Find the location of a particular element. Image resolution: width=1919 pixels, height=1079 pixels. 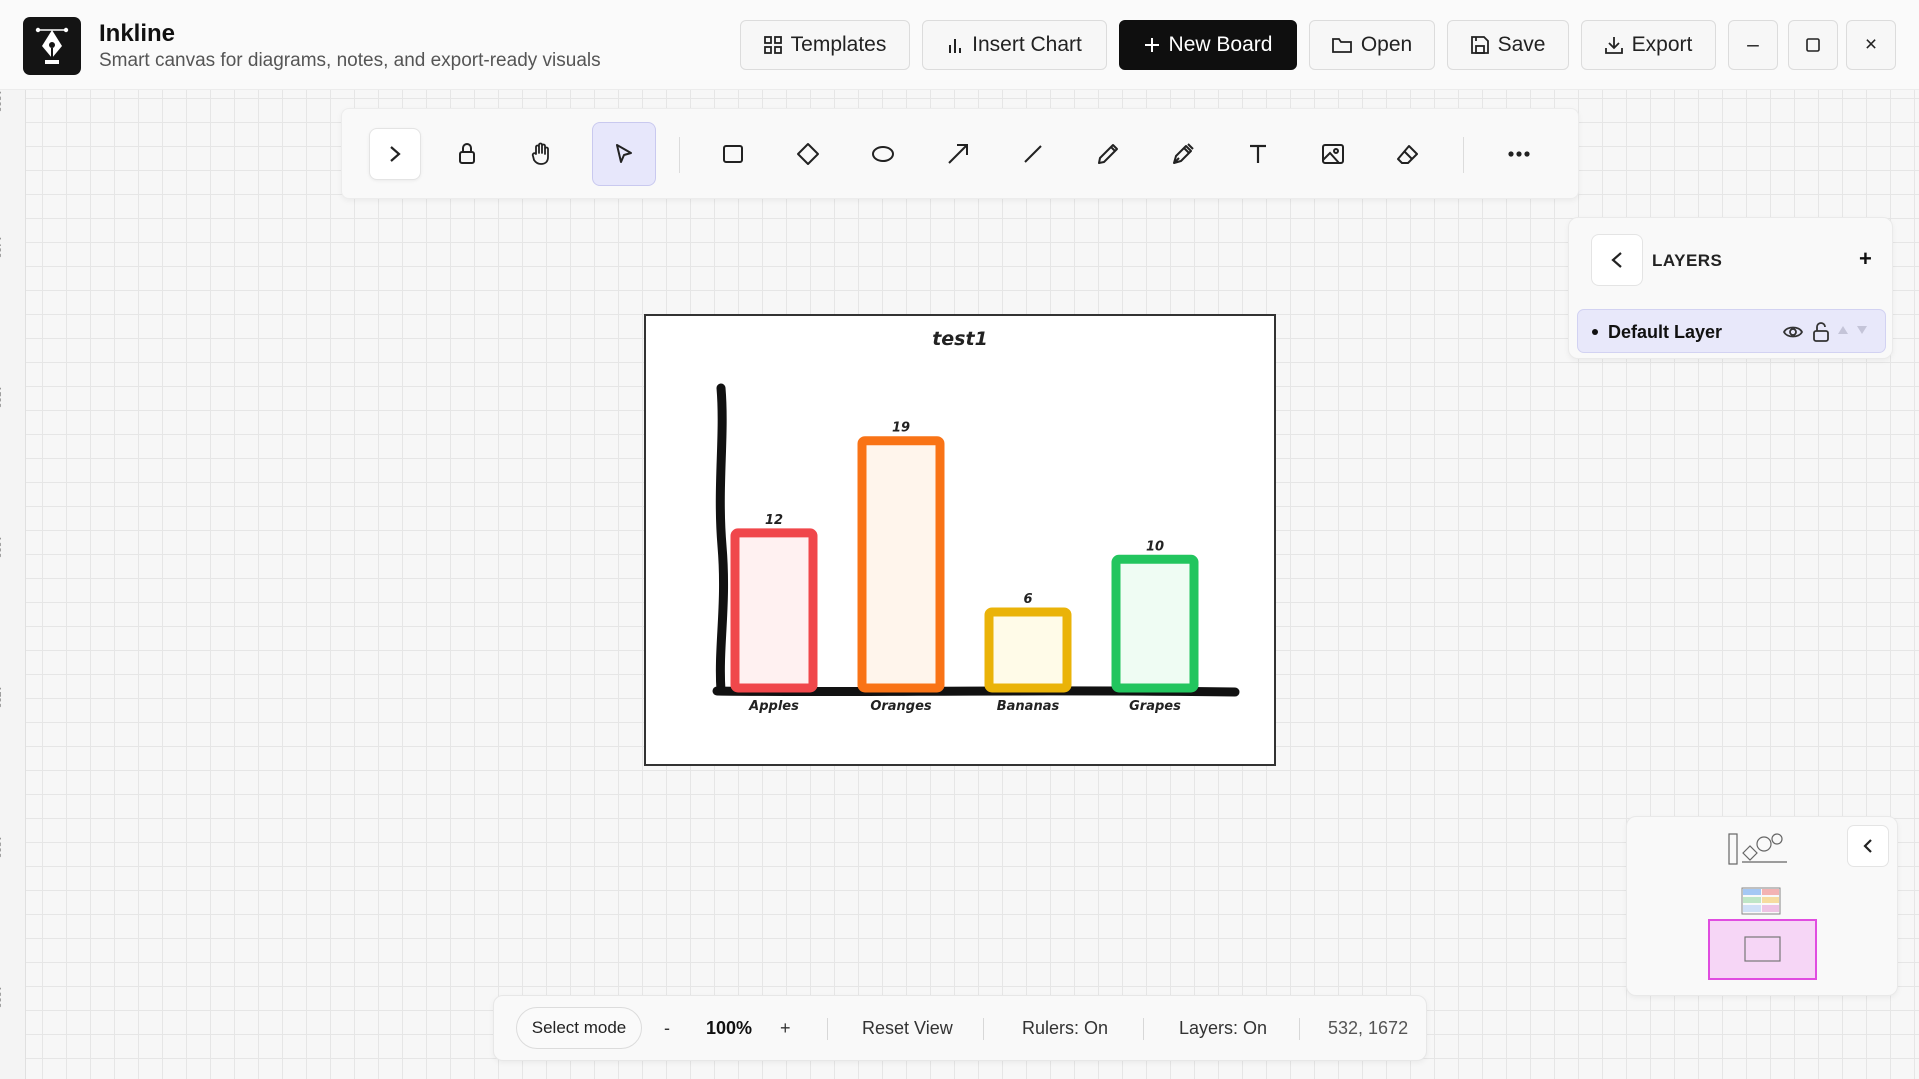

category-label: Bananas is located at coordinates (1028, 706).